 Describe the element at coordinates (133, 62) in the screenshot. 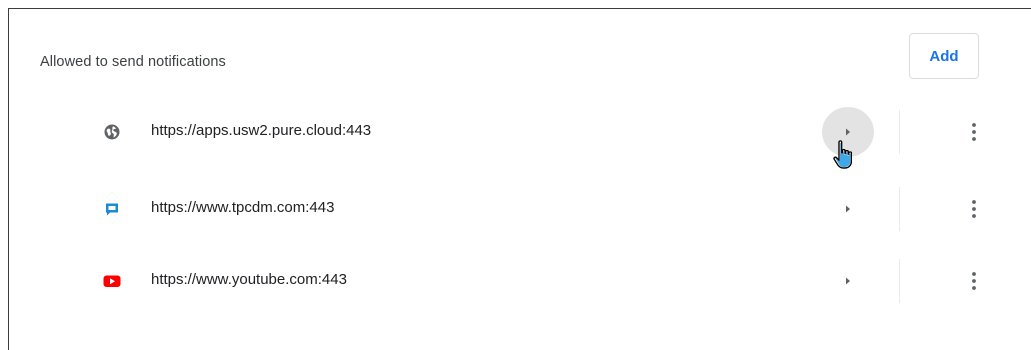

I see `section-title: Allowed to send notifications` at that location.